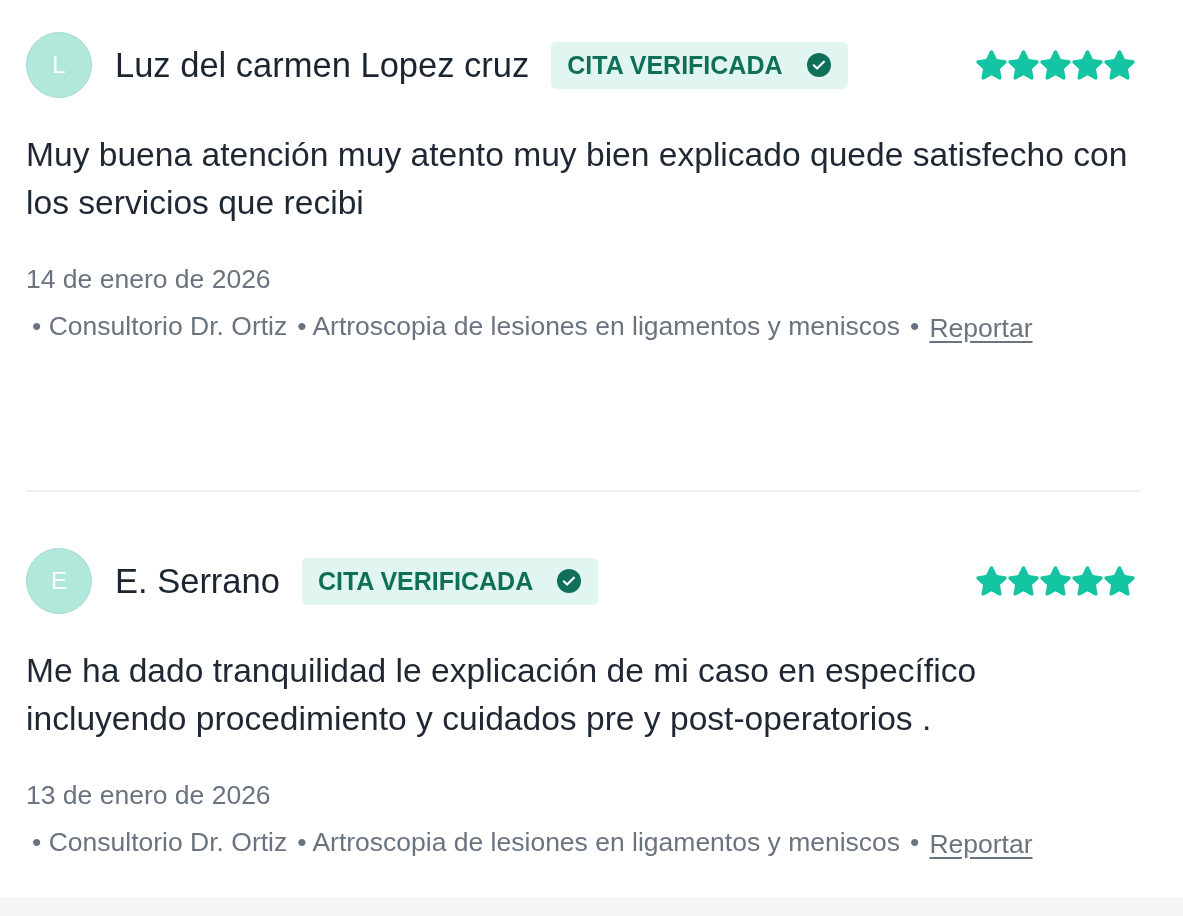  What do you see at coordinates (502, 695) in the screenshot?
I see `review-text: Me ha dado tranquilidad le explicación de mi caso en específico incluyendo procedimiento y cuidados pre y post-operatorios .` at bounding box center [502, 695].